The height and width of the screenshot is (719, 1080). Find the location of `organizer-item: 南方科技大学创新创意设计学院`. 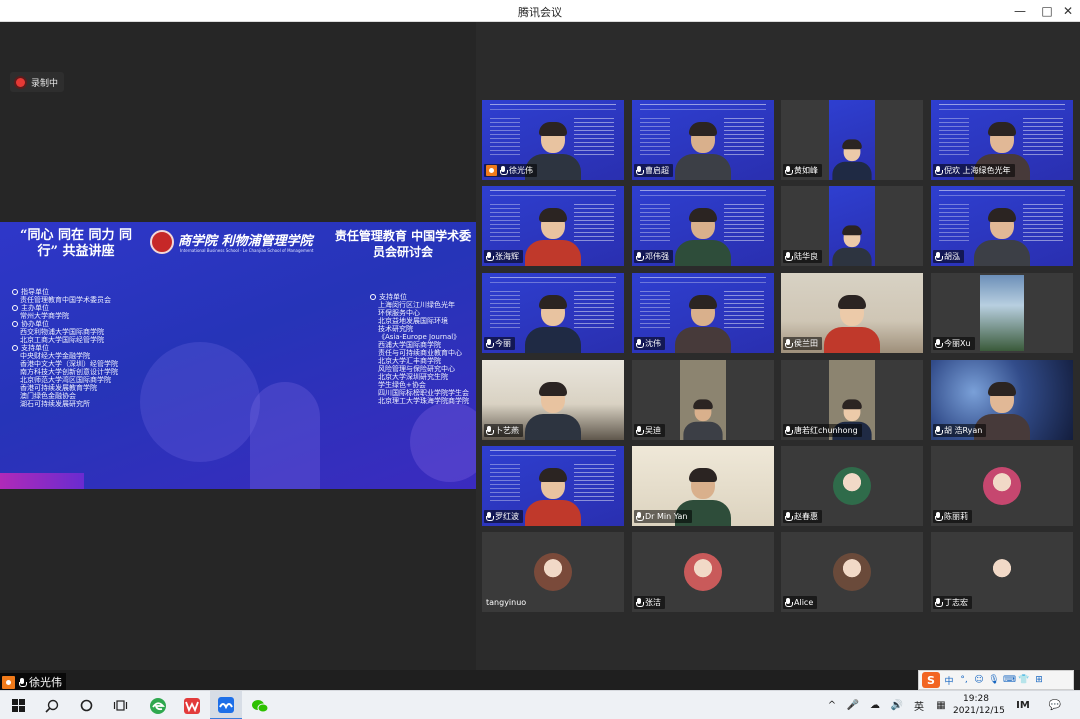

organizer-item: 南方科技大学创新创意设计学院 is located at coordinates (69, 372).